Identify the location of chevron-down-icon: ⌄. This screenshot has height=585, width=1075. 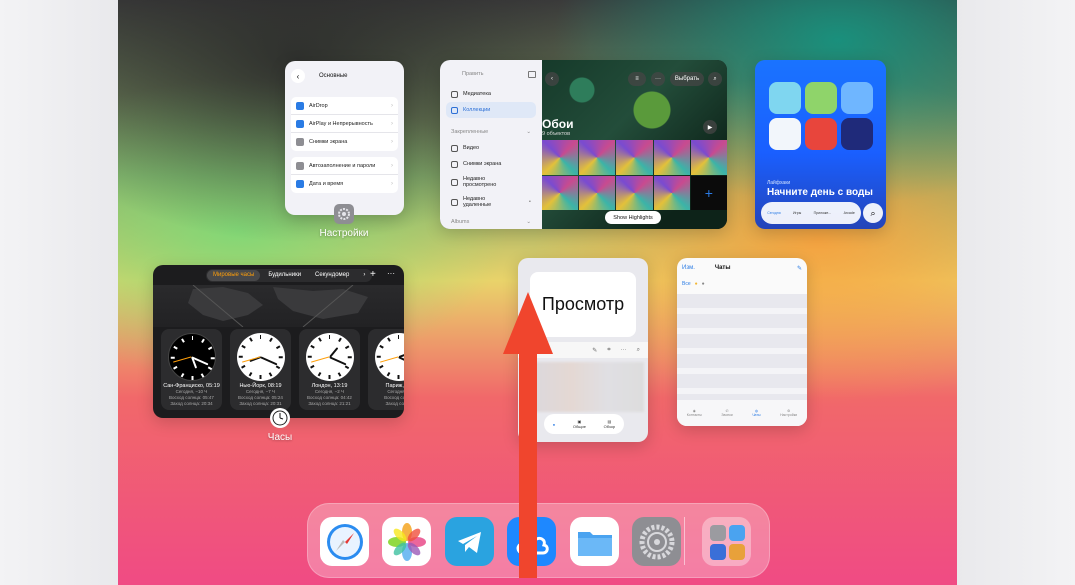
(528, 222).